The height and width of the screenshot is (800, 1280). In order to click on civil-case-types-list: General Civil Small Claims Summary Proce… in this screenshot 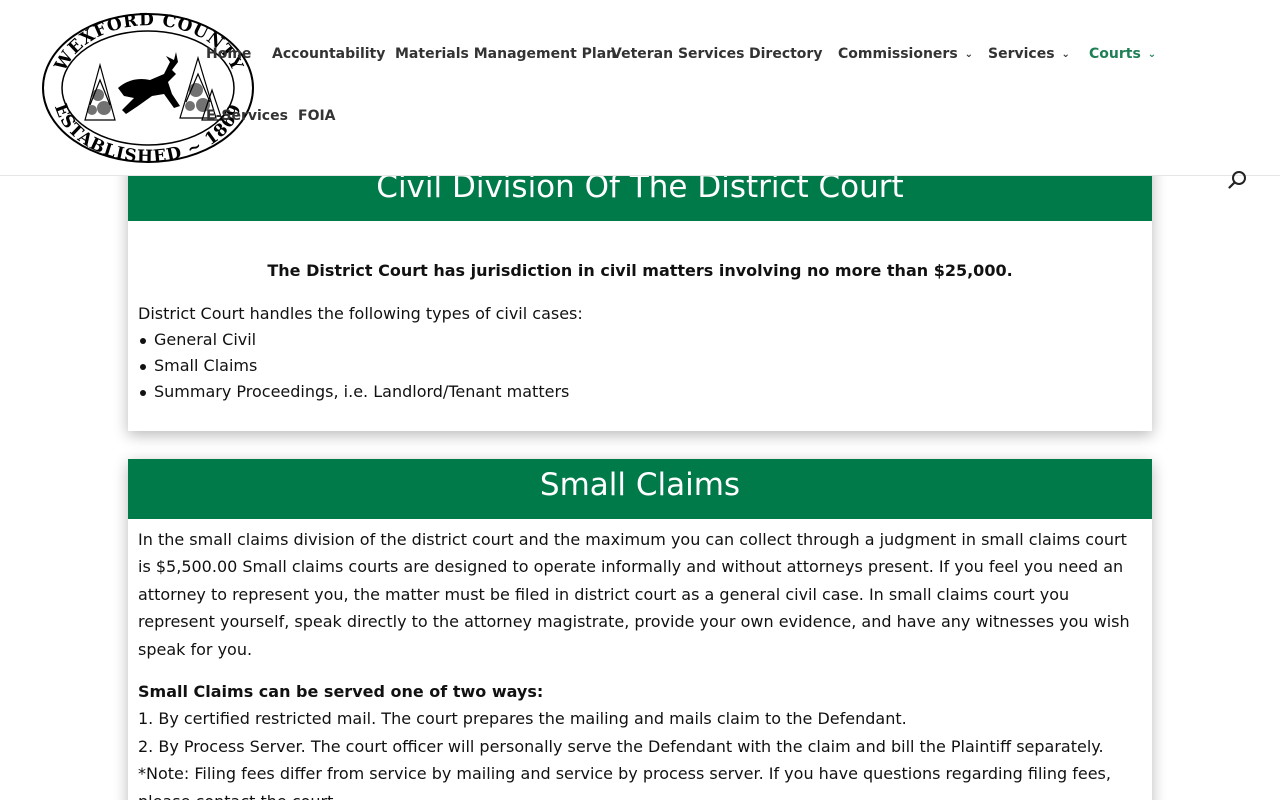, I will do `click(640, 366)`.